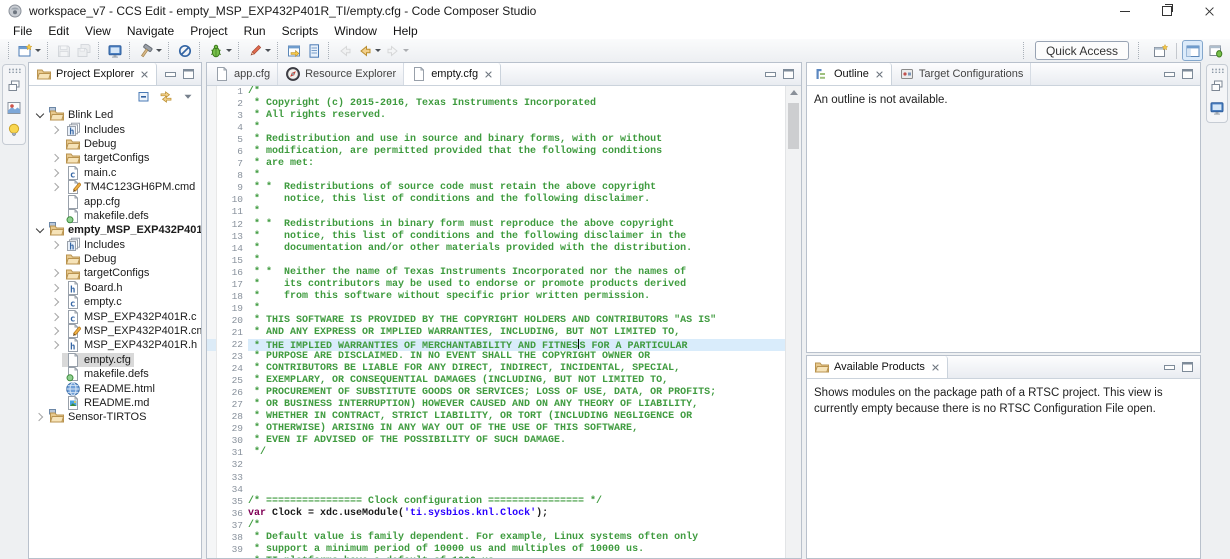  Describe the element at coordinates (14, 130) in the screenshot. I see `lightbulb-button` at that location.